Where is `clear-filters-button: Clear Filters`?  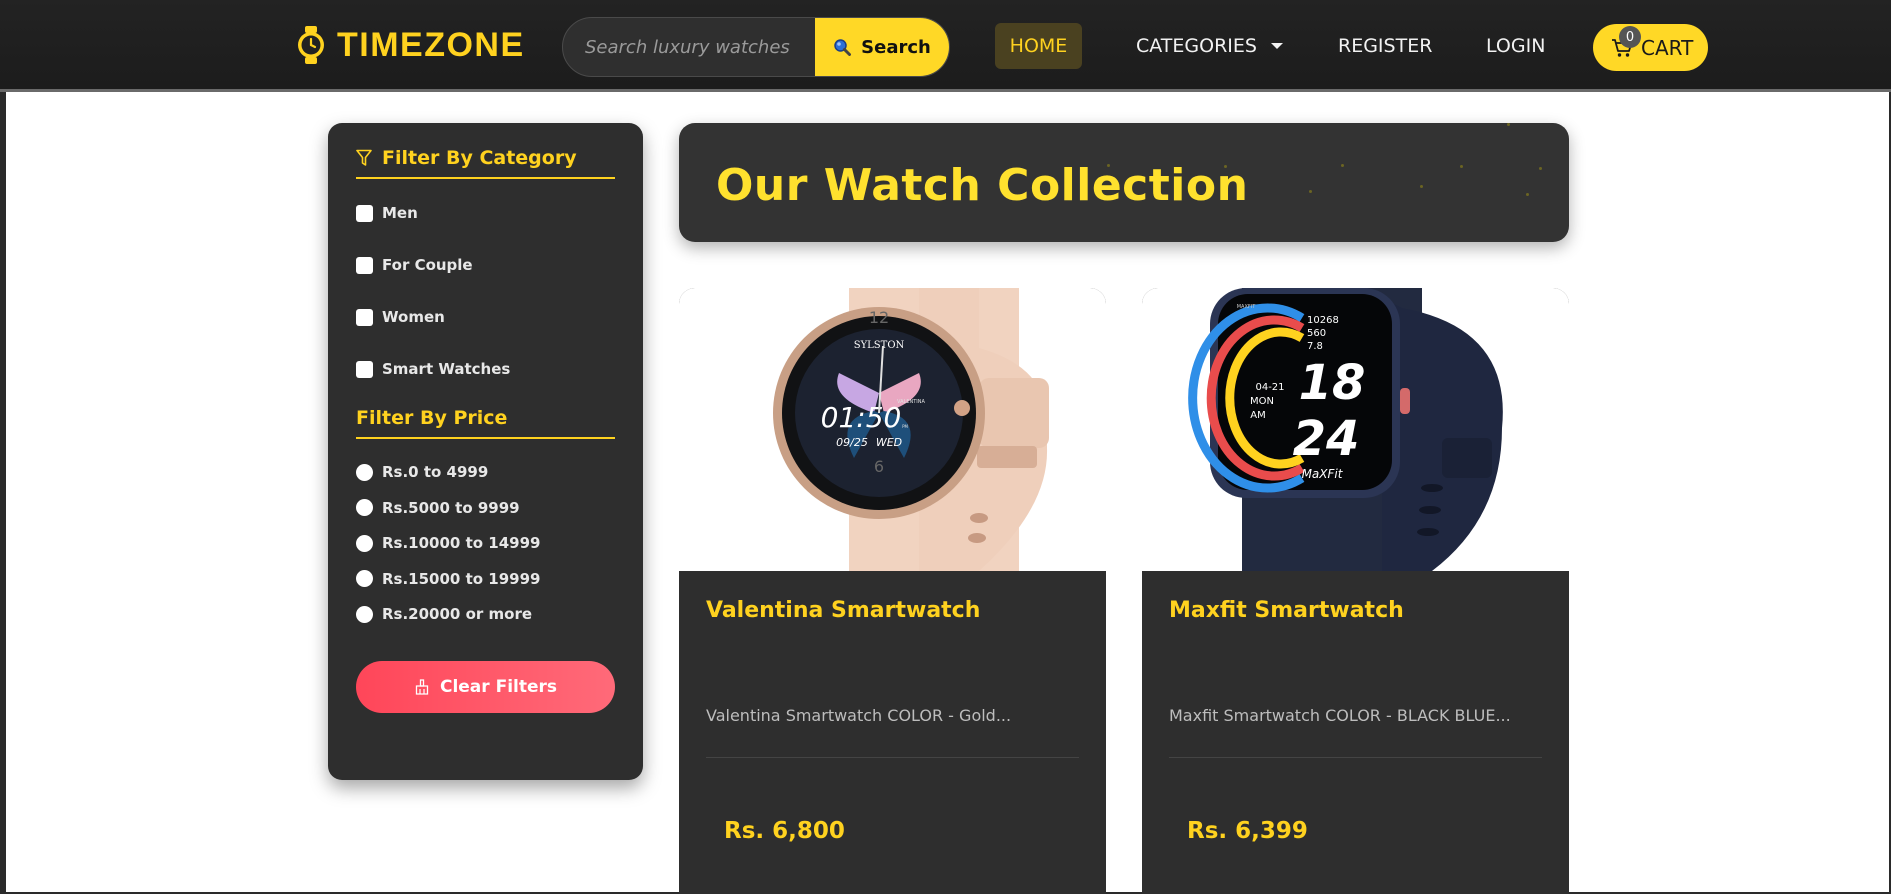
clear-filters-button: Clear Filters is located at coordinates (485, 687).